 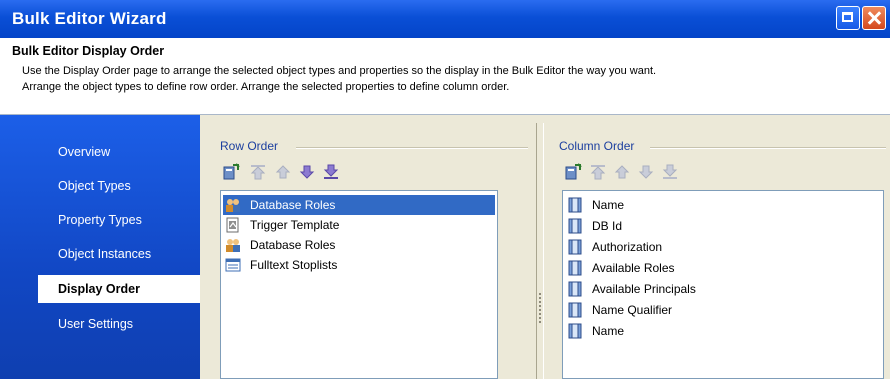 I want to click on row-move-bottom-icon, so click(x=331, y=172).